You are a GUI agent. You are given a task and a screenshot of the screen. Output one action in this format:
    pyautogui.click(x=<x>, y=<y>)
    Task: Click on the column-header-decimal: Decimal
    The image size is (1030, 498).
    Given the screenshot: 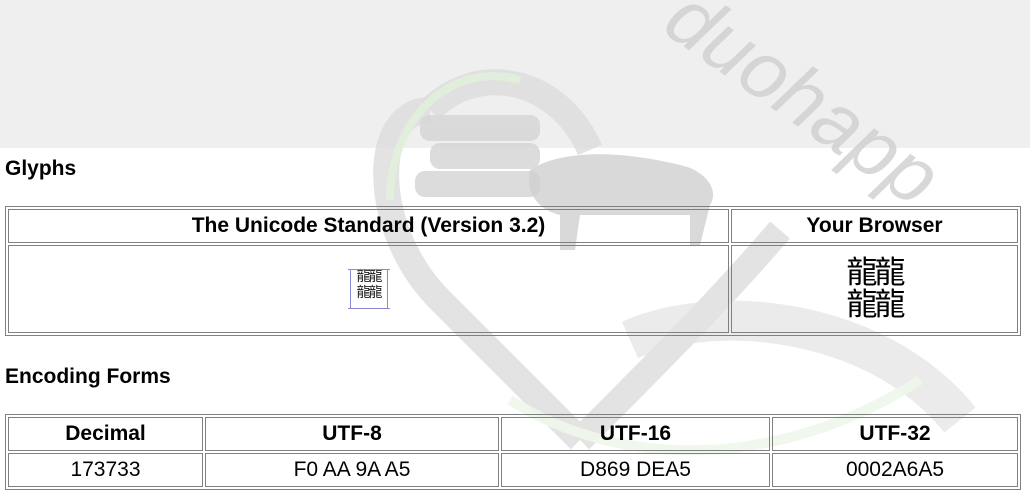 What is the action you would take?
    pyautogui.click(x=105, y=434)
    